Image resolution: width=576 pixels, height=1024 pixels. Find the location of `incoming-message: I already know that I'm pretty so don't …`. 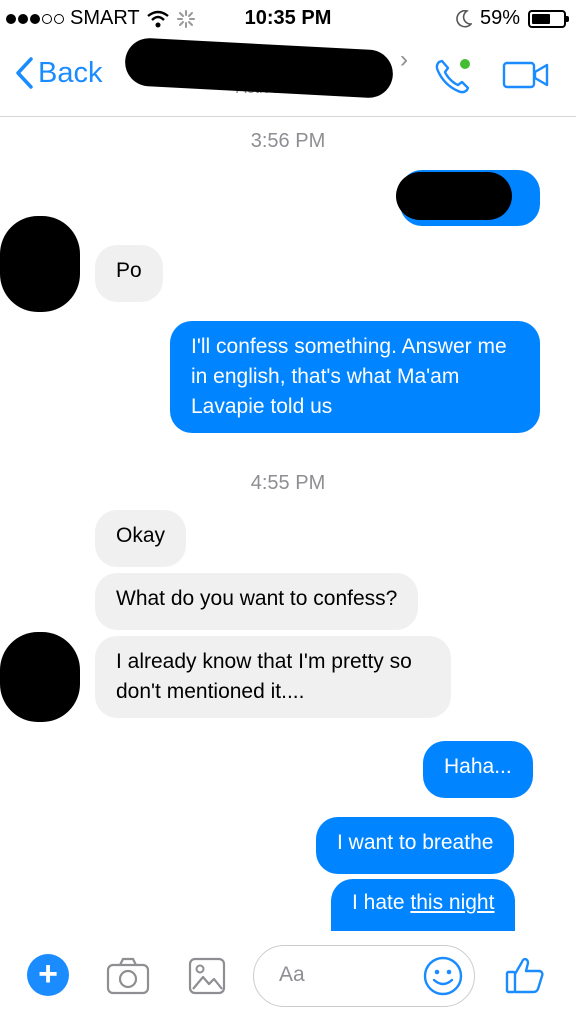

incoming-message: I already know that I'm pretty so don't … is located at coordinates (273, 677).